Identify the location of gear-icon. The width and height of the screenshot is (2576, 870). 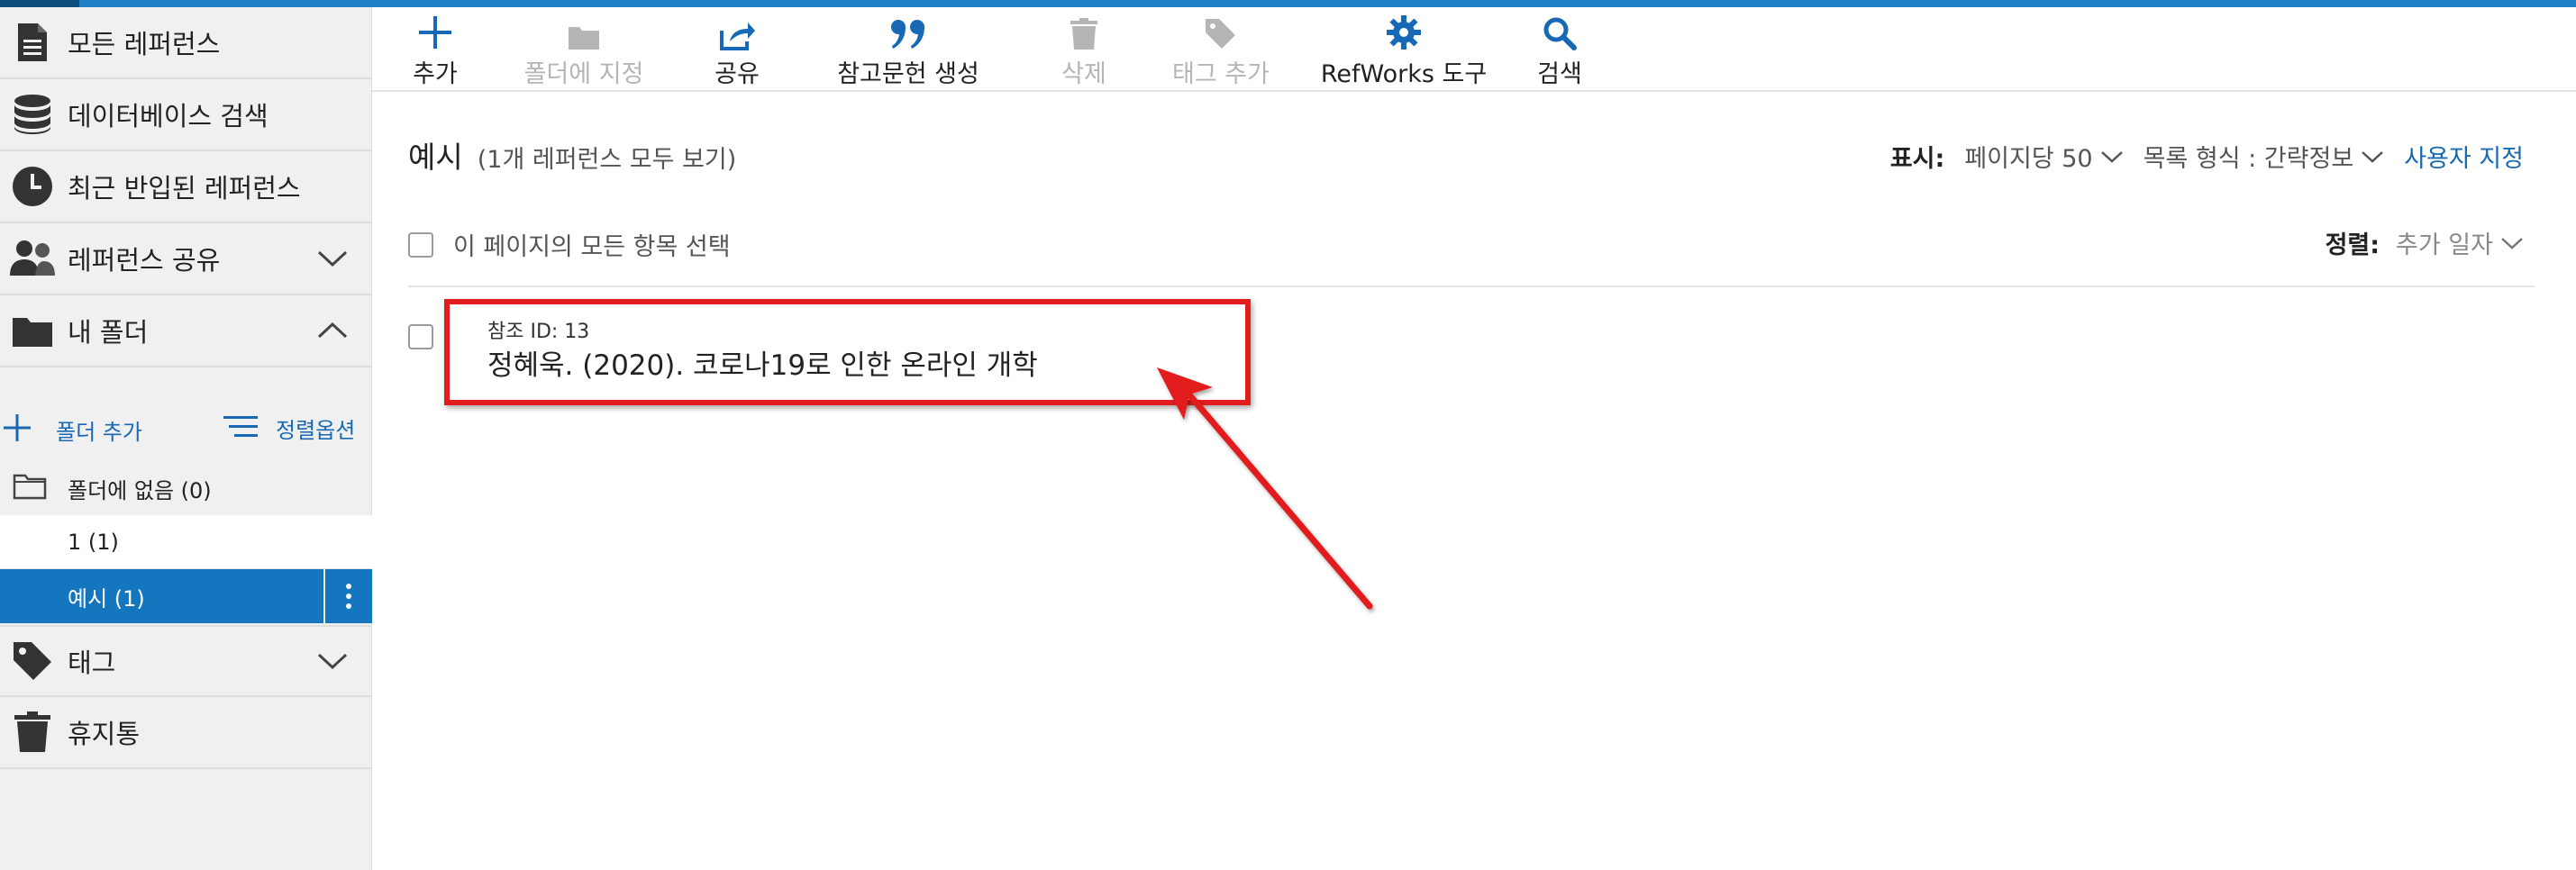
(1404, 29).